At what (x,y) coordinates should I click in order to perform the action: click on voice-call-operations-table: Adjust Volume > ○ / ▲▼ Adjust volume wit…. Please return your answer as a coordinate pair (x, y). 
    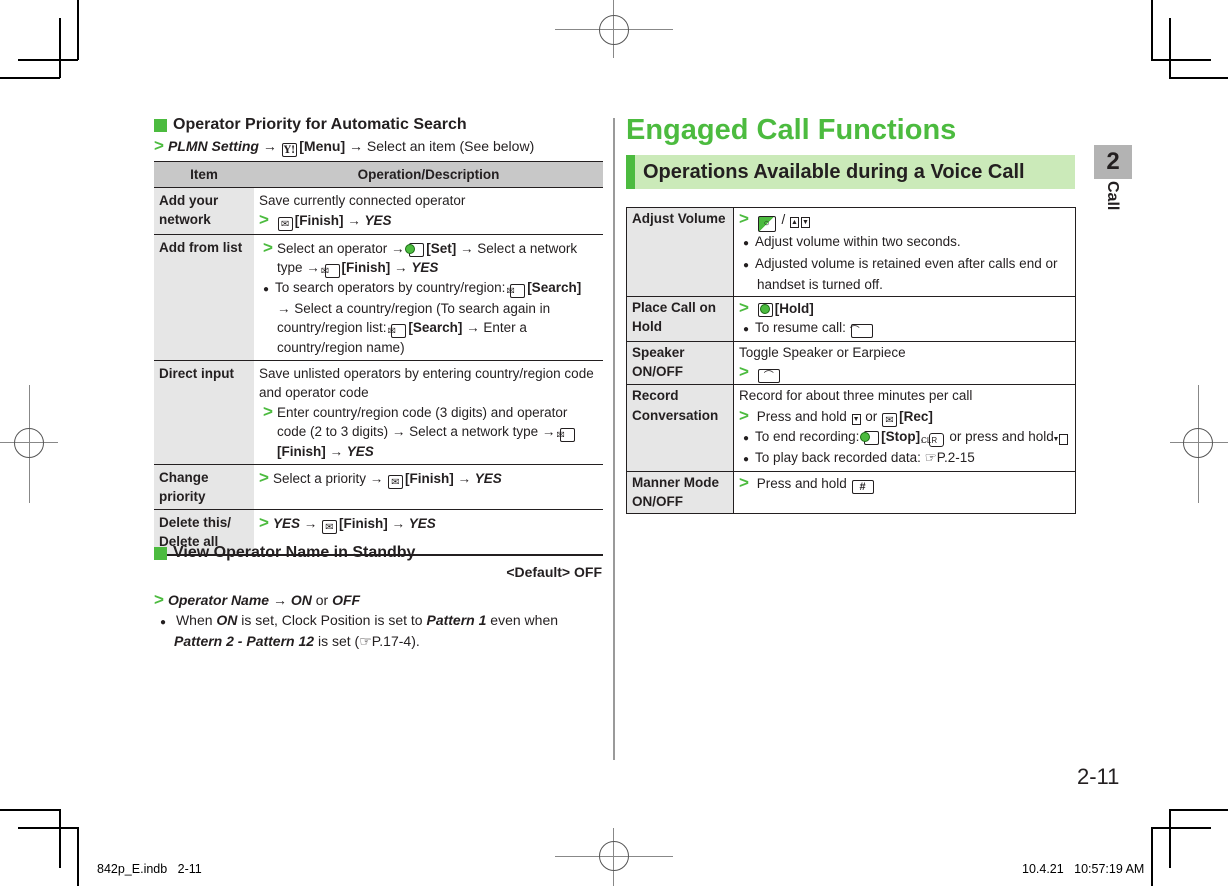
    Looking at the image, I should click on (851, 360).